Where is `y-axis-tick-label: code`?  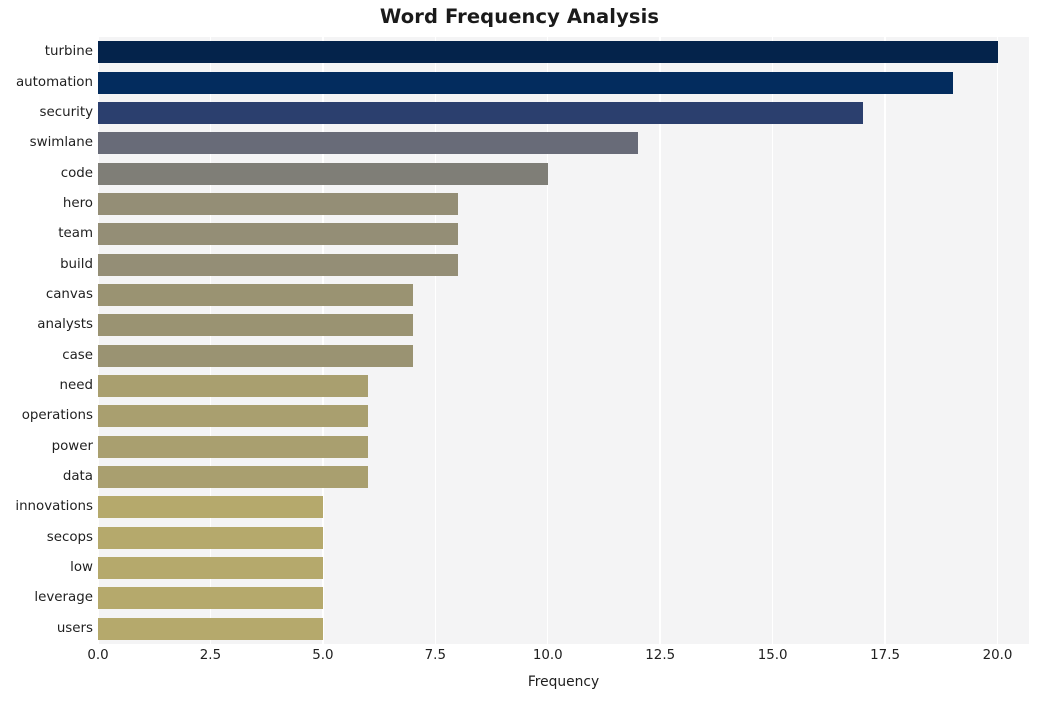 y-axis-tick-label: code is located at coordinates (76, 173).